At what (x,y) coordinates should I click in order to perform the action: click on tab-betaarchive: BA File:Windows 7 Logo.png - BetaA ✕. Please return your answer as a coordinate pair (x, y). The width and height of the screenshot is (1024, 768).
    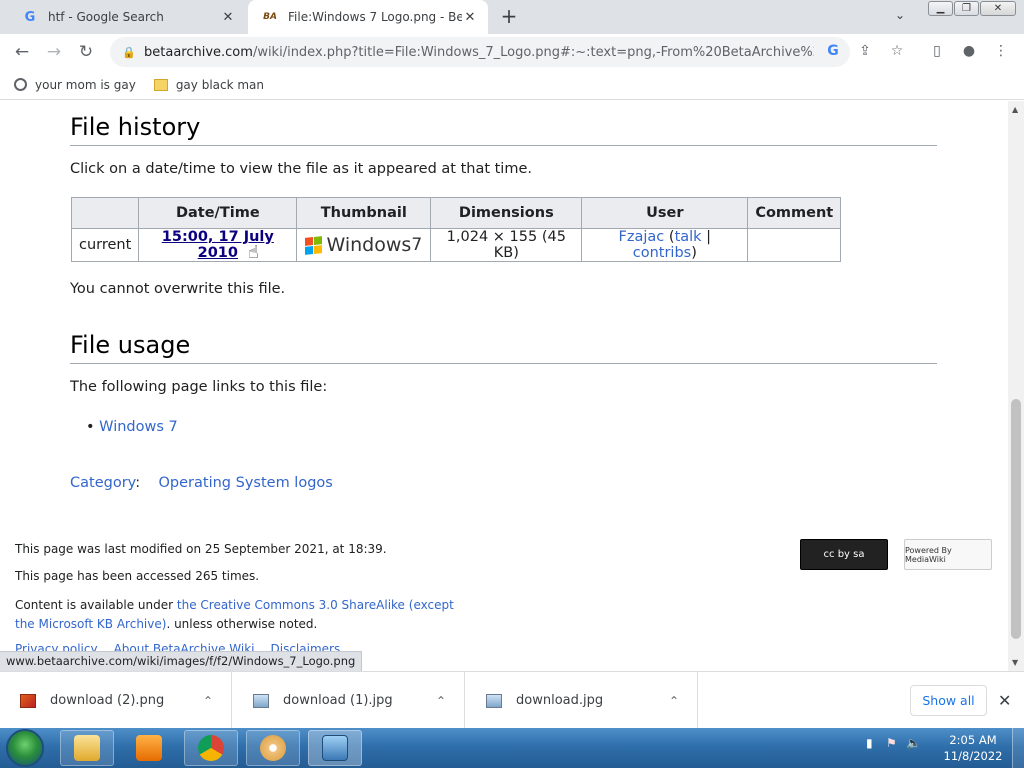
    Looking at the image, I should click on (368, 17).